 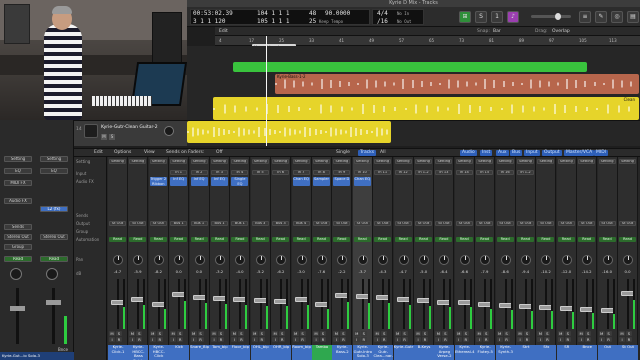 What do you see at coordinates (424, 352) in the screenshot?
I see `channel-name: B-Keys` at bounding box center [424, 352].